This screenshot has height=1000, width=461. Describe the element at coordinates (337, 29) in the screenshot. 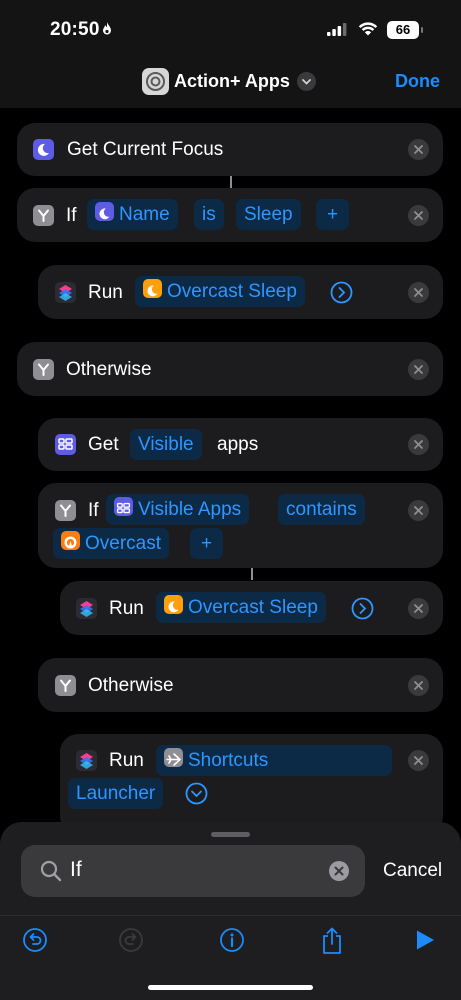

I see `cellular-signal-icon` at that location.